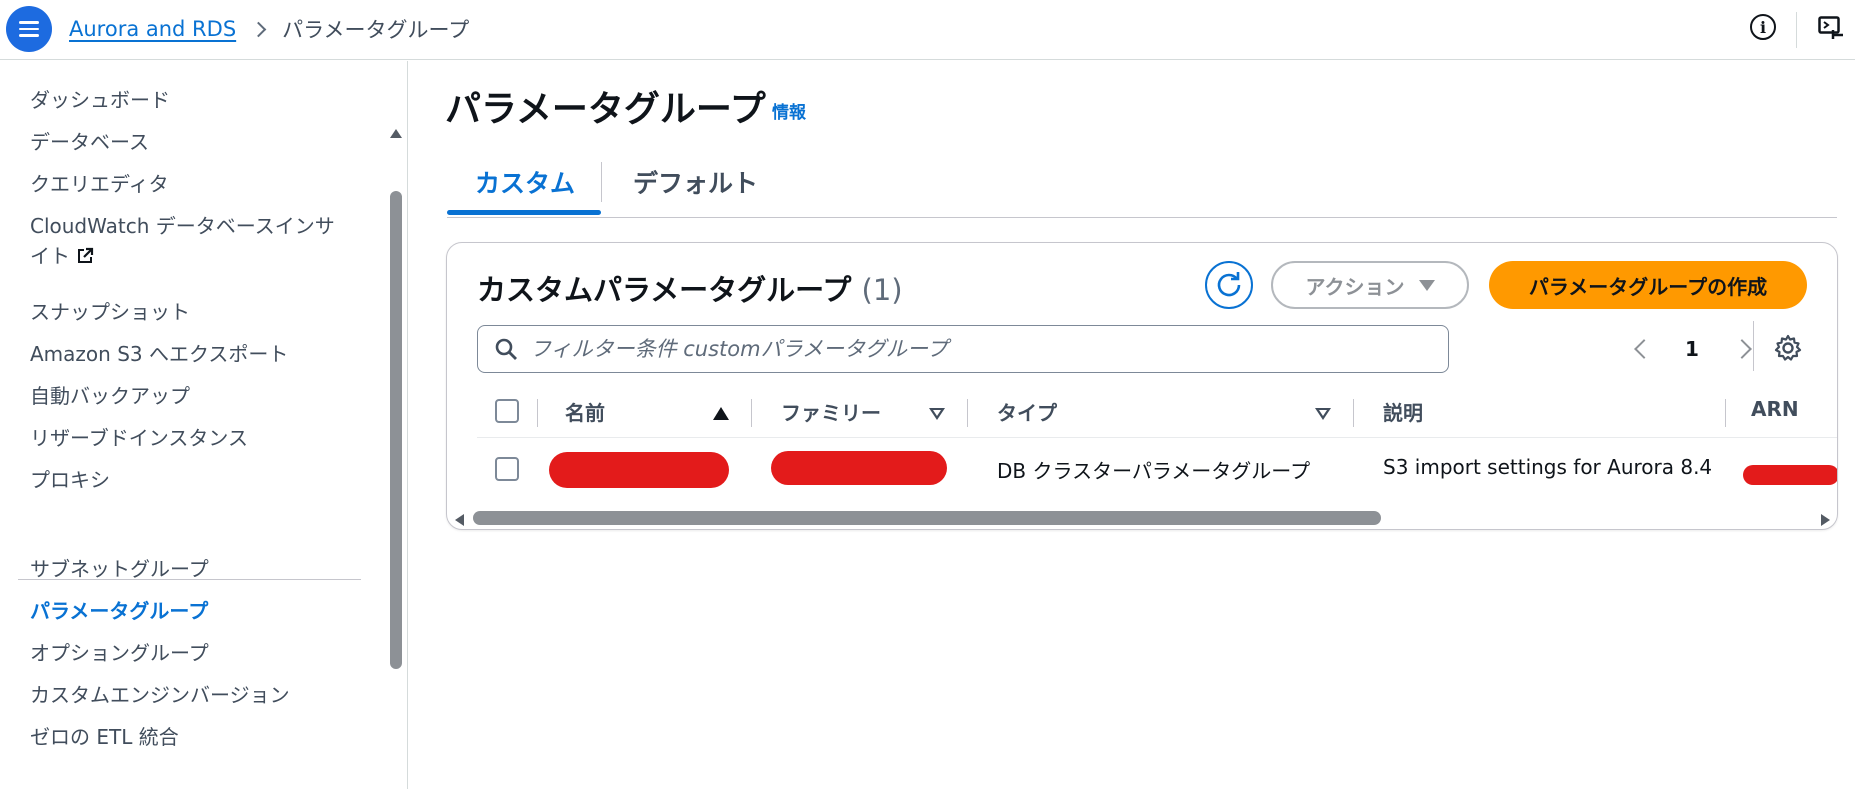 This screenshot has width=1855, height=789. What do you see at coordinates (927, 30) in the screenshot?
I see `top-navigation-bar: Aurora and RDS パラメータグループ i` at bounding box center [927, 30].